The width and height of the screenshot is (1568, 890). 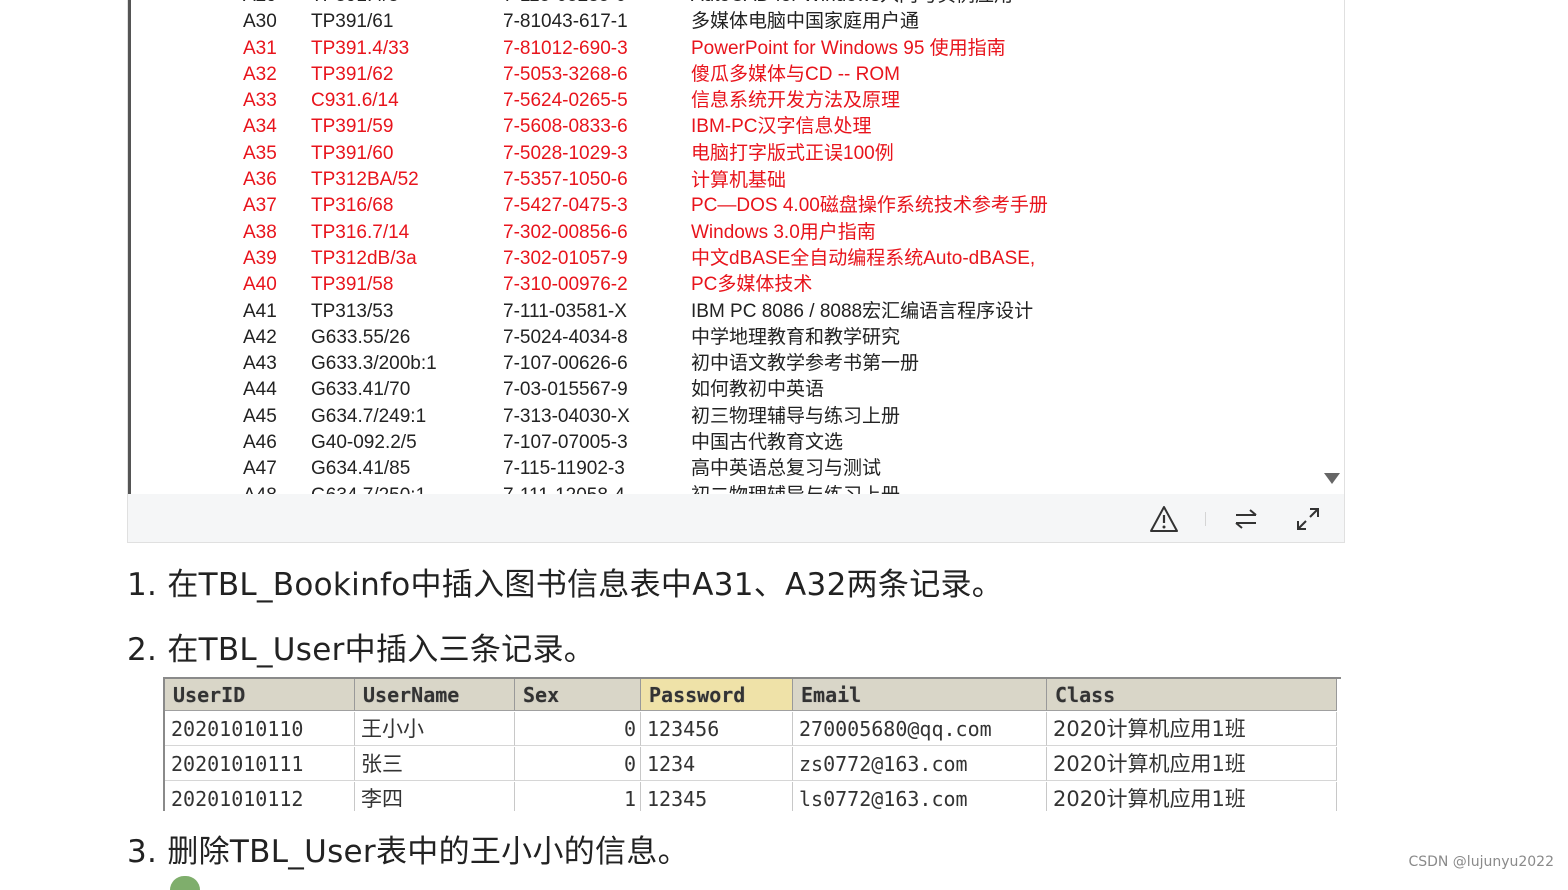 I want to click on book-class-cell: TP391/59, so click(x=352, y=127).